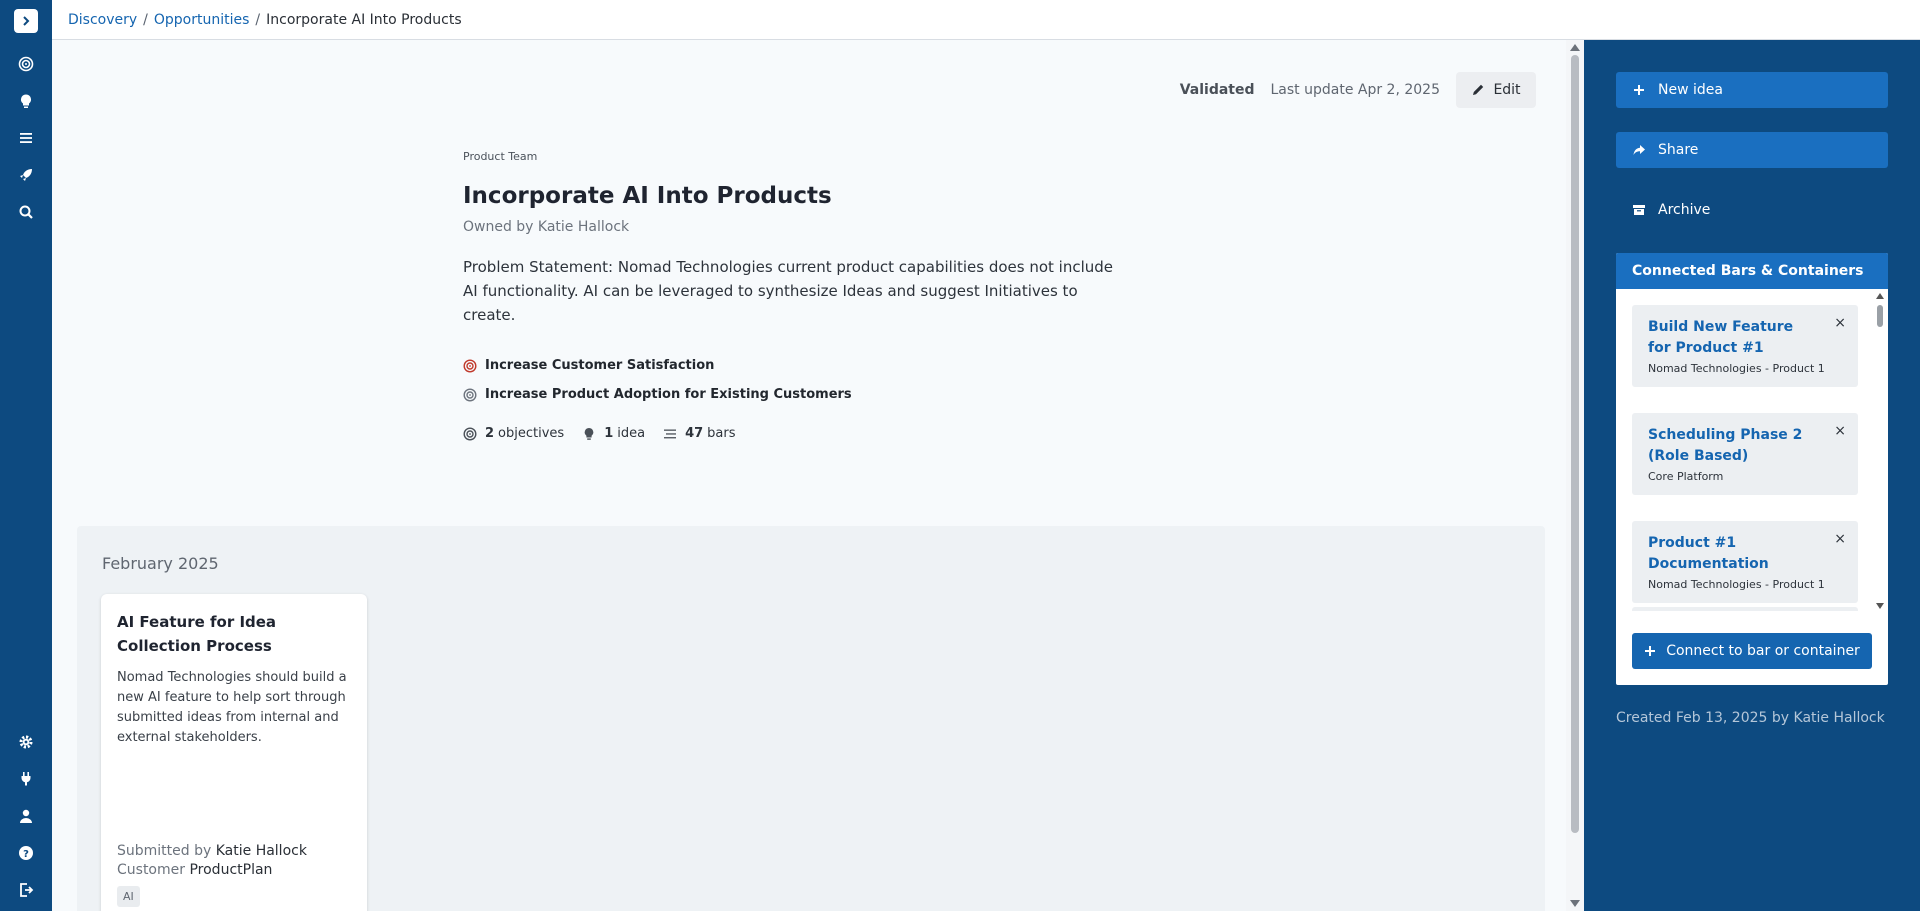 Image resolution: width=1920 pixels, height=911 pixels. What do you see at coordinates (1880, 296) in the screenshot?
I see `list-scroll-up` at bounding box center [1880, 296].